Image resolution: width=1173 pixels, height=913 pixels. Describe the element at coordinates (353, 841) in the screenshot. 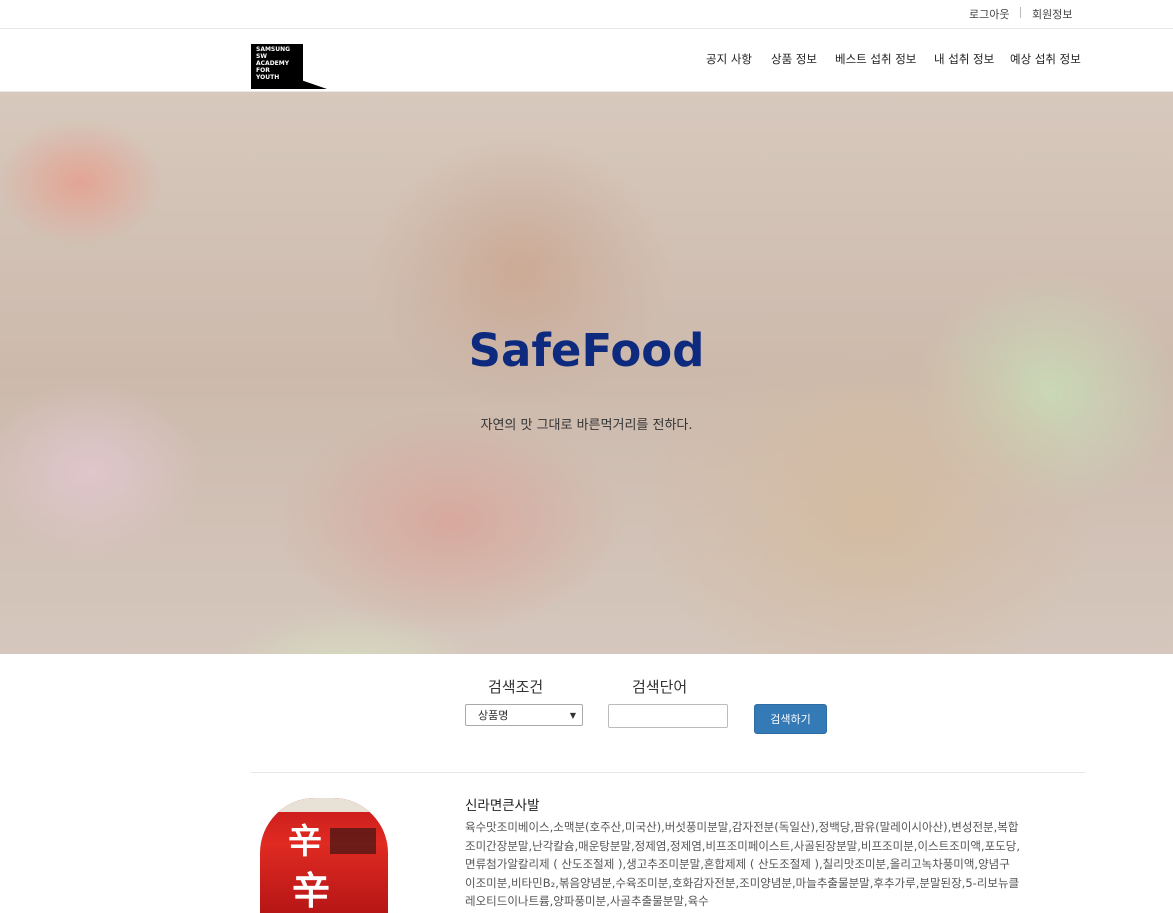

I see `cup-bowl-graphic` at that location.